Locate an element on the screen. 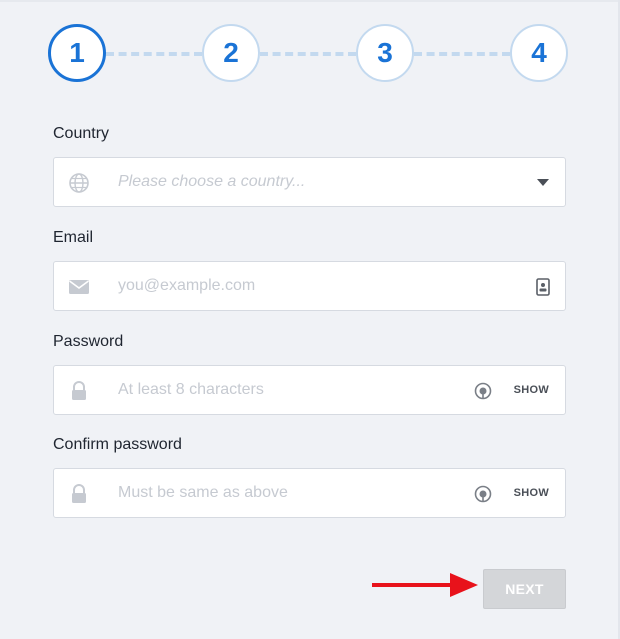 This screenshot has height=639, width=620. confirm-password-field: SHOW is located at coordinates (309, 493).